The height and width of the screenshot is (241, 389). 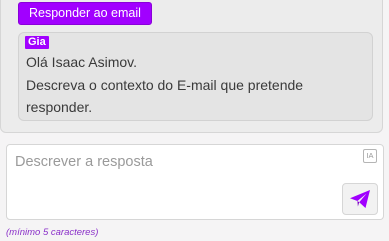 I want to click on reply-to-email-button: Responder ao email, so click(x=85, y=13).